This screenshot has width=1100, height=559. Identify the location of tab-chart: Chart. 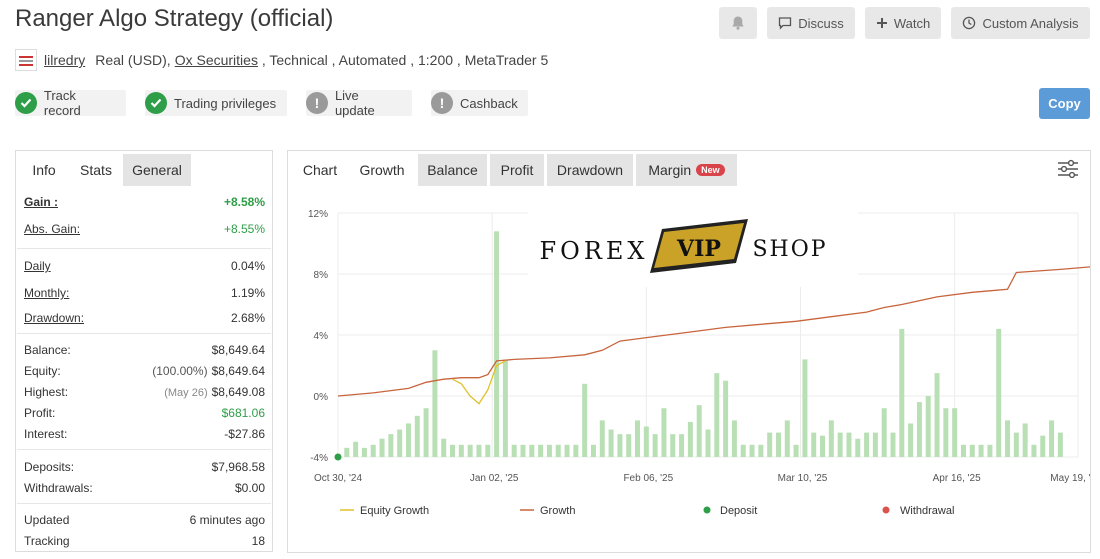
(320, 170).